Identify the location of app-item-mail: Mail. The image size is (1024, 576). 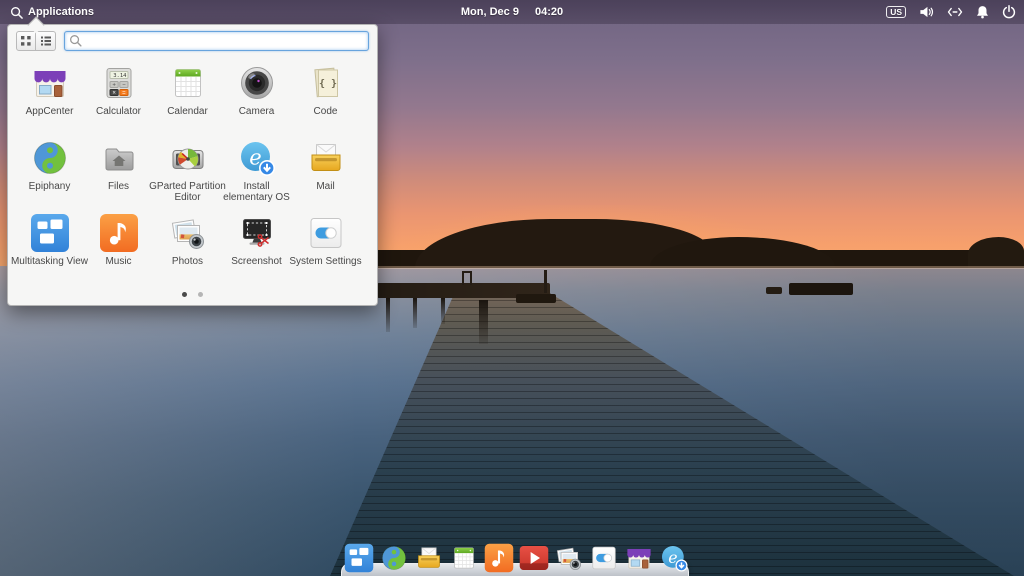
(325, 171).